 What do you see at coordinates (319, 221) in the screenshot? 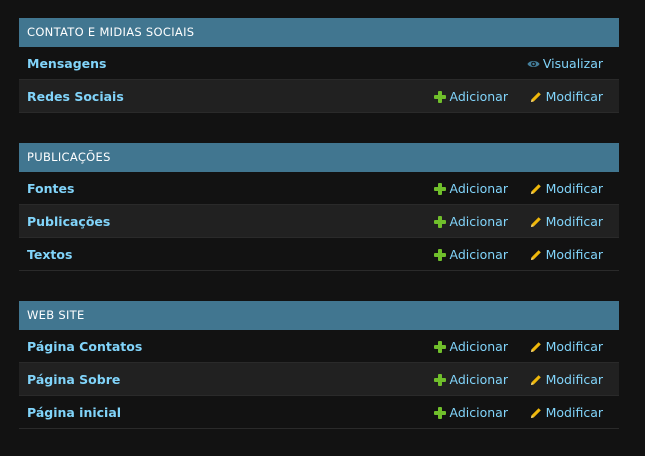
I see `model-row-publicacoes: Publicações Adicionar Modificar` at bounding box center [319, 221].